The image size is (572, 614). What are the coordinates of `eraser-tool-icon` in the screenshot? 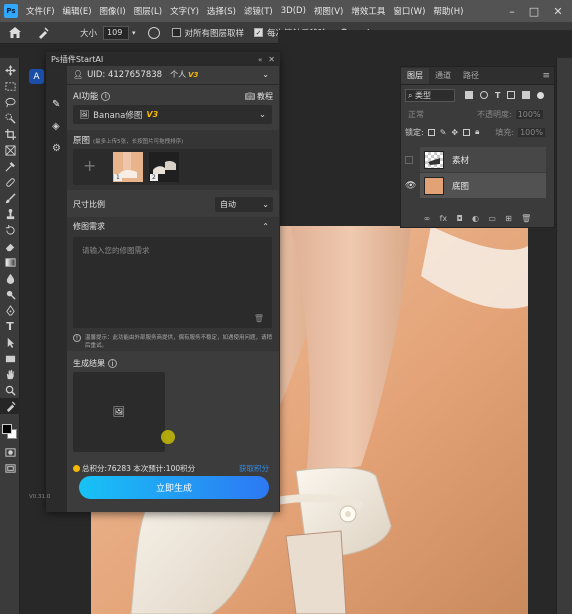 It's located at (10, 246).